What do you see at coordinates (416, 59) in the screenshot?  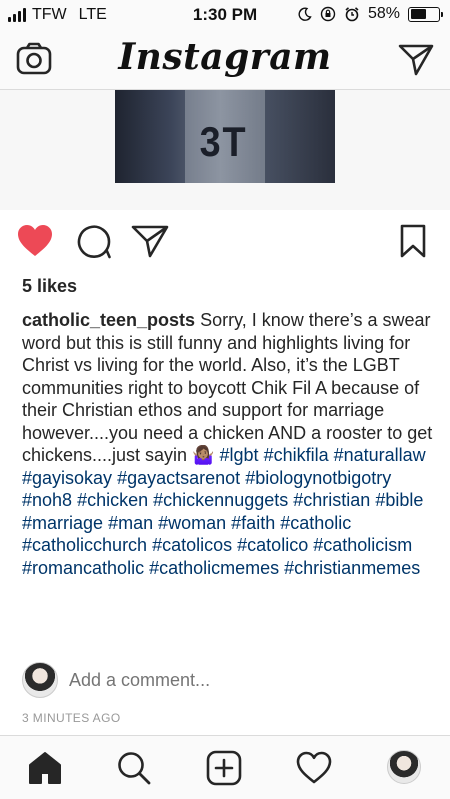 I see `direct-message-icon` at bounding box center [416, 59].